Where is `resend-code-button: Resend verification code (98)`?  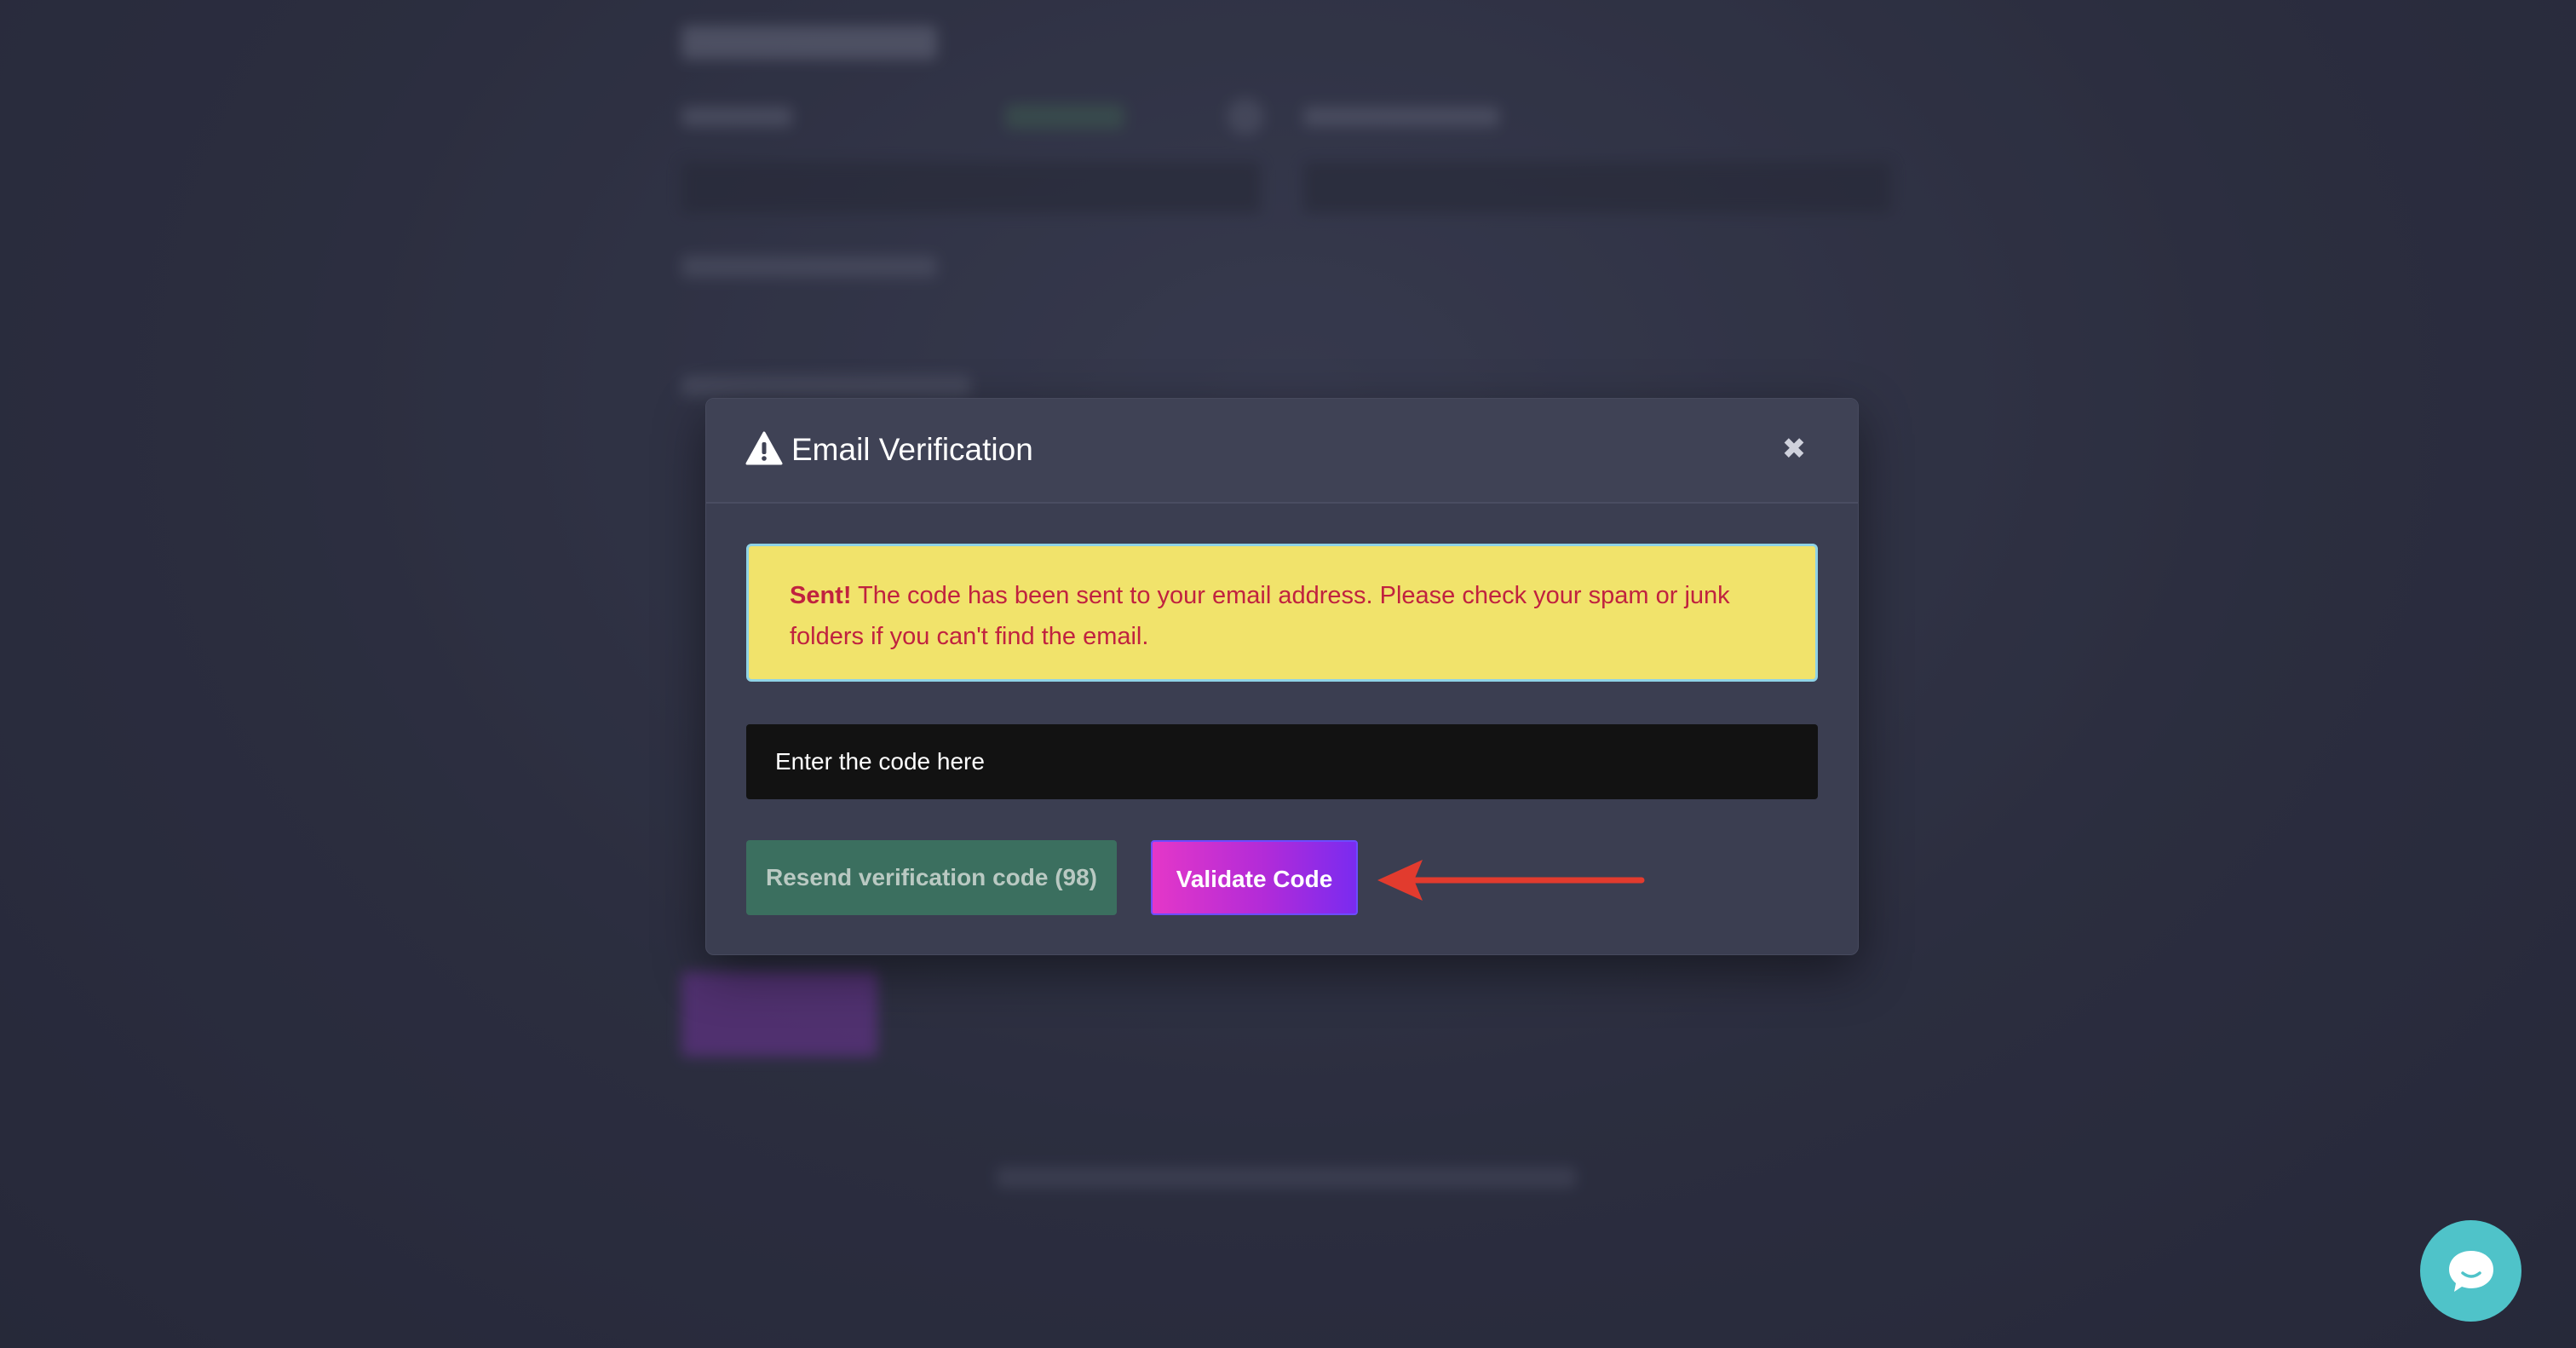 resend-code-button: Resend verification code (98) is located at coordinates (931, 878).